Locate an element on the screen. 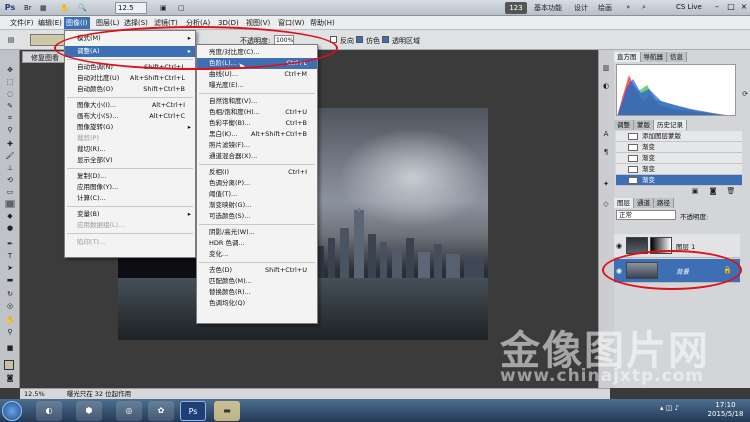 Image resolution: width=750 pixels, height=422 pixels. dodge-tool-icon: ● is located at coordinates (10, 228).